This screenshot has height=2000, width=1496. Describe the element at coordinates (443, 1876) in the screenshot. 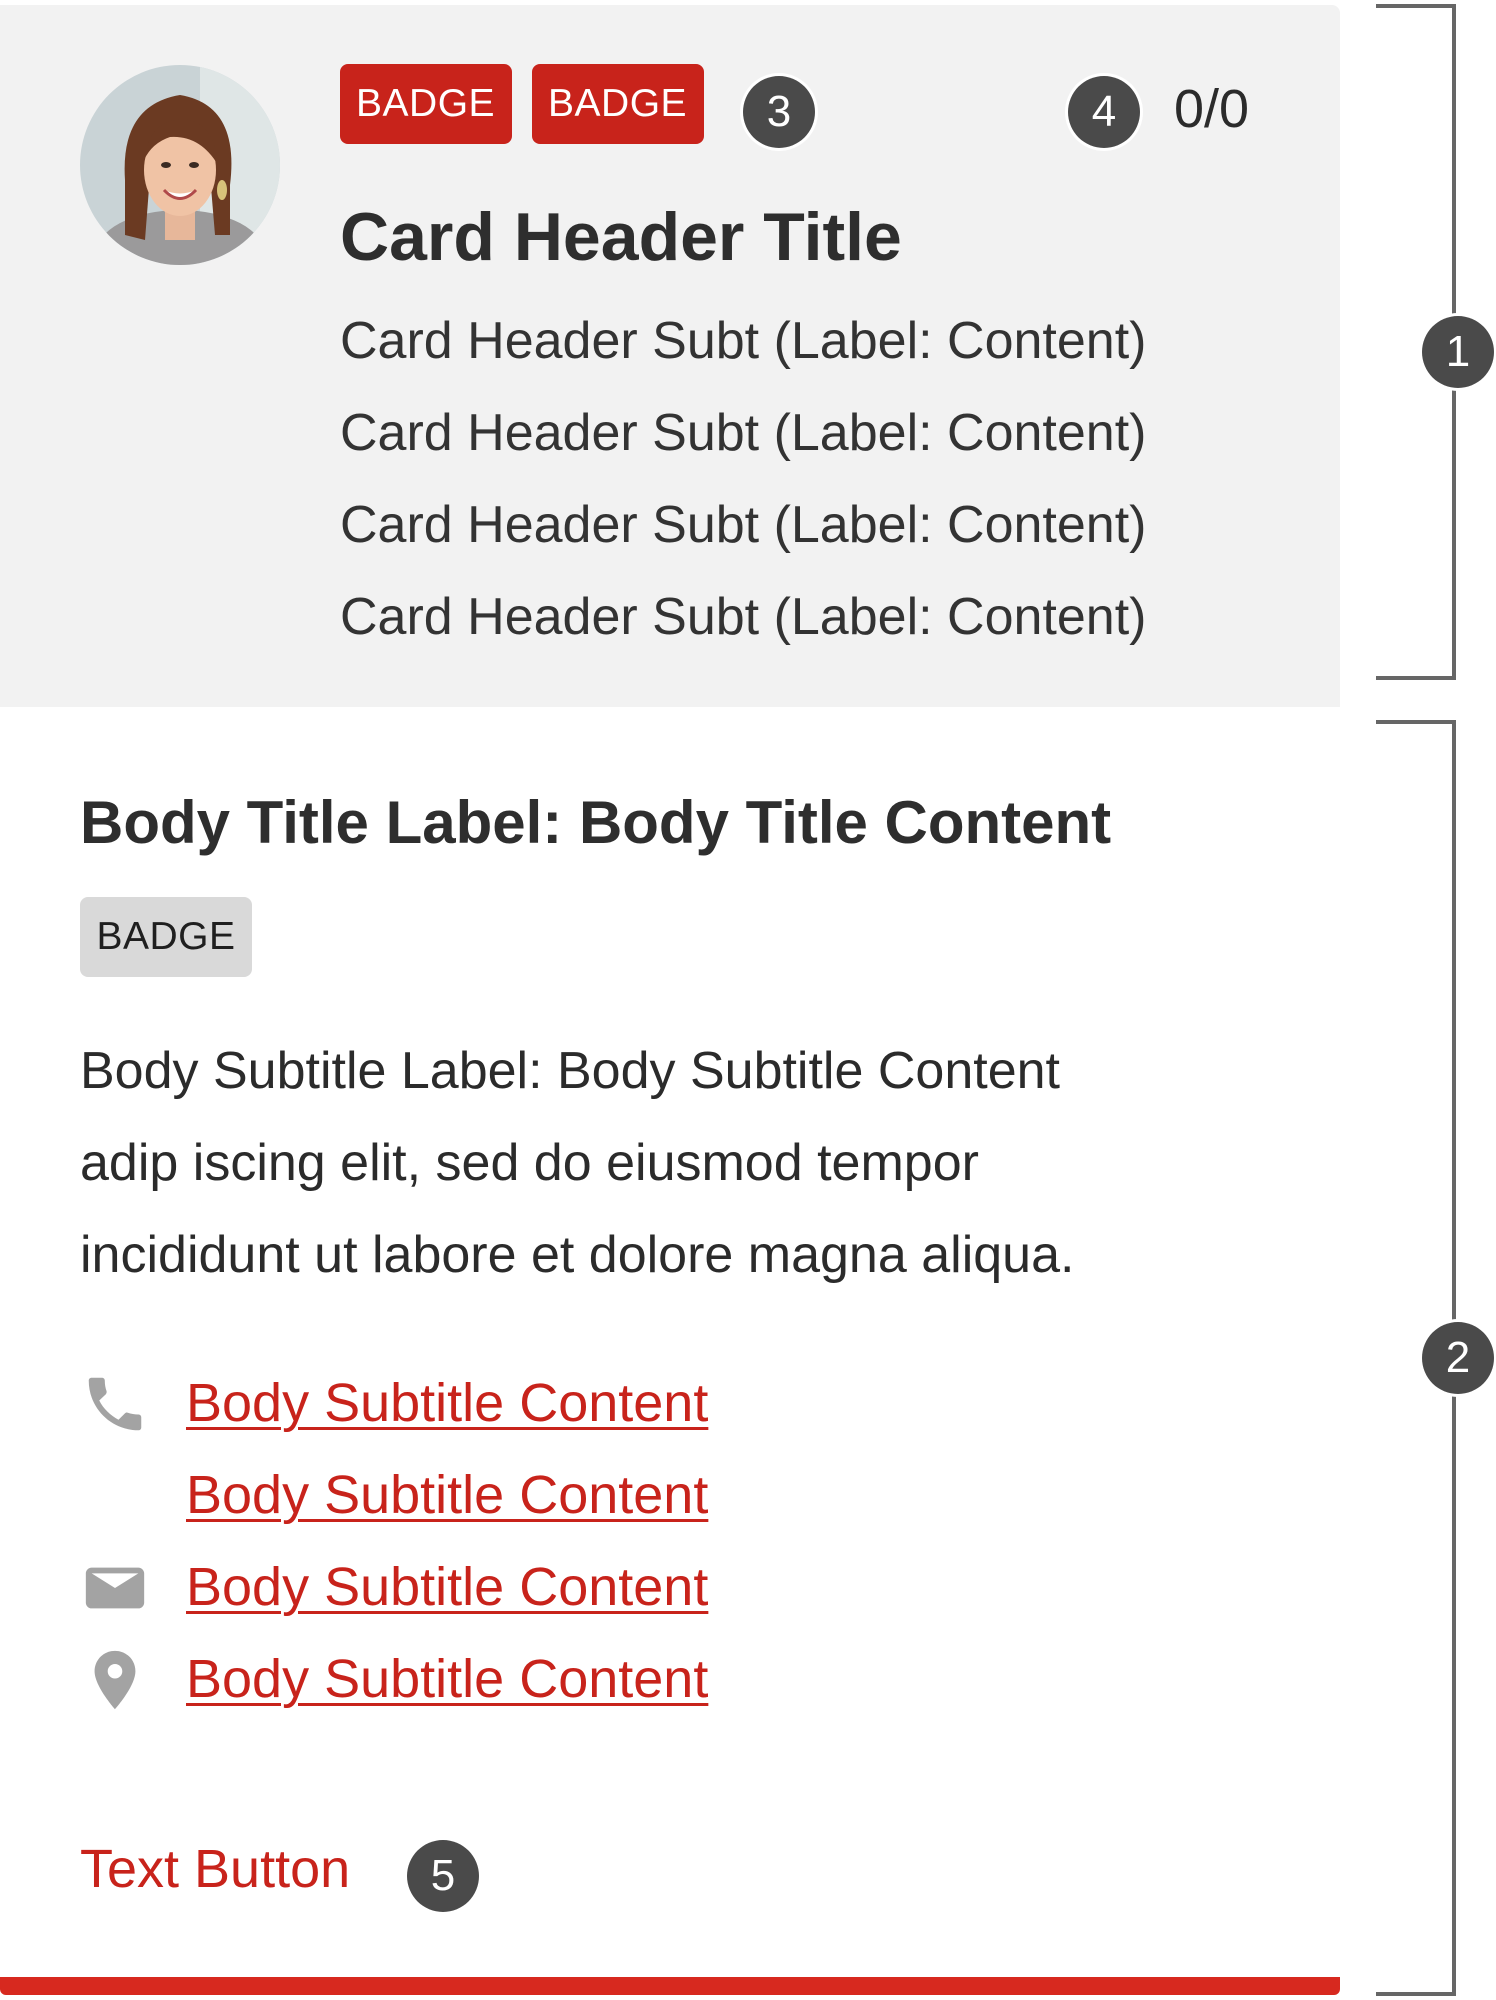

I see `annotation-marker-5: 5` at that location.